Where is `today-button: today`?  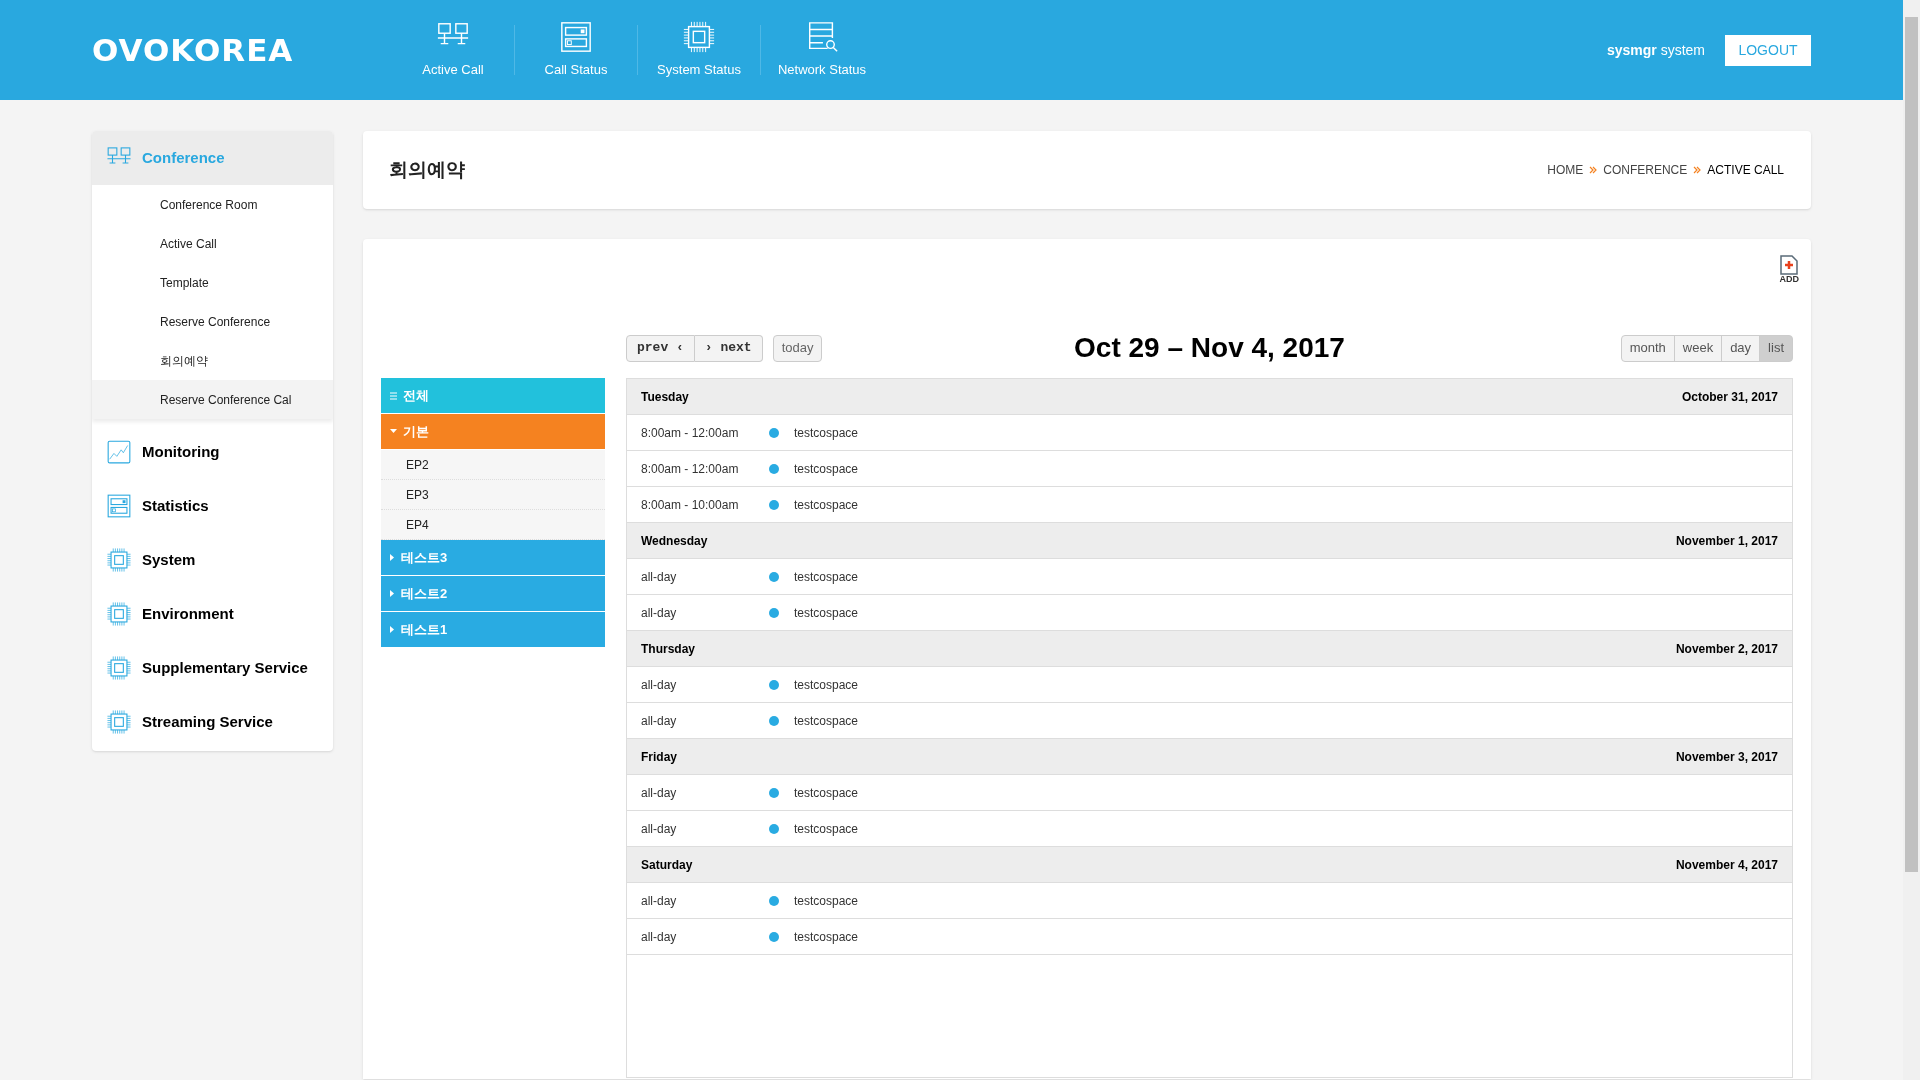
today-button: today is located at coordinates (797, 348).